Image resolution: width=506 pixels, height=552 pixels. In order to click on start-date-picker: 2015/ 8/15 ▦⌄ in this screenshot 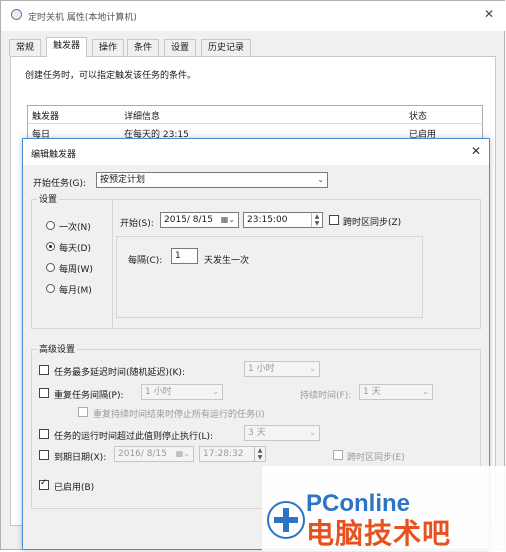, I will do `click(199, 220)`.